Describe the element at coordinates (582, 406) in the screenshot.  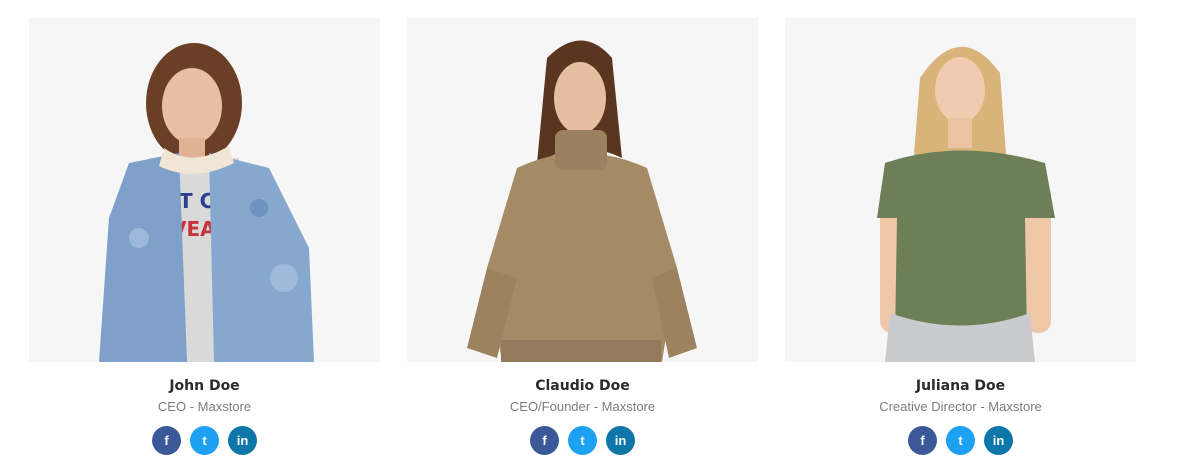
I see `team-member-role: CEO/Founder - Maxstore` at that location.